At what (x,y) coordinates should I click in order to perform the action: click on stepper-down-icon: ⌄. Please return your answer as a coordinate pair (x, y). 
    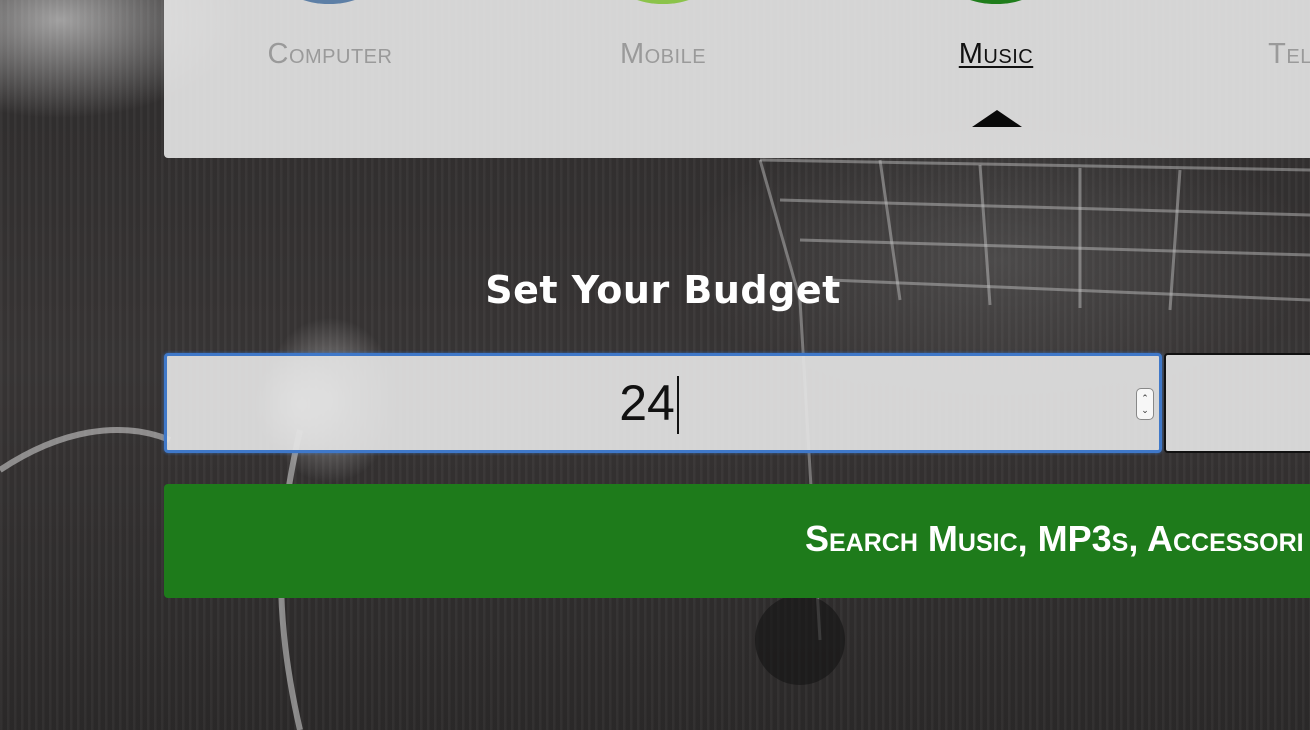
    Looking at the image, I should click on (1145, 410).